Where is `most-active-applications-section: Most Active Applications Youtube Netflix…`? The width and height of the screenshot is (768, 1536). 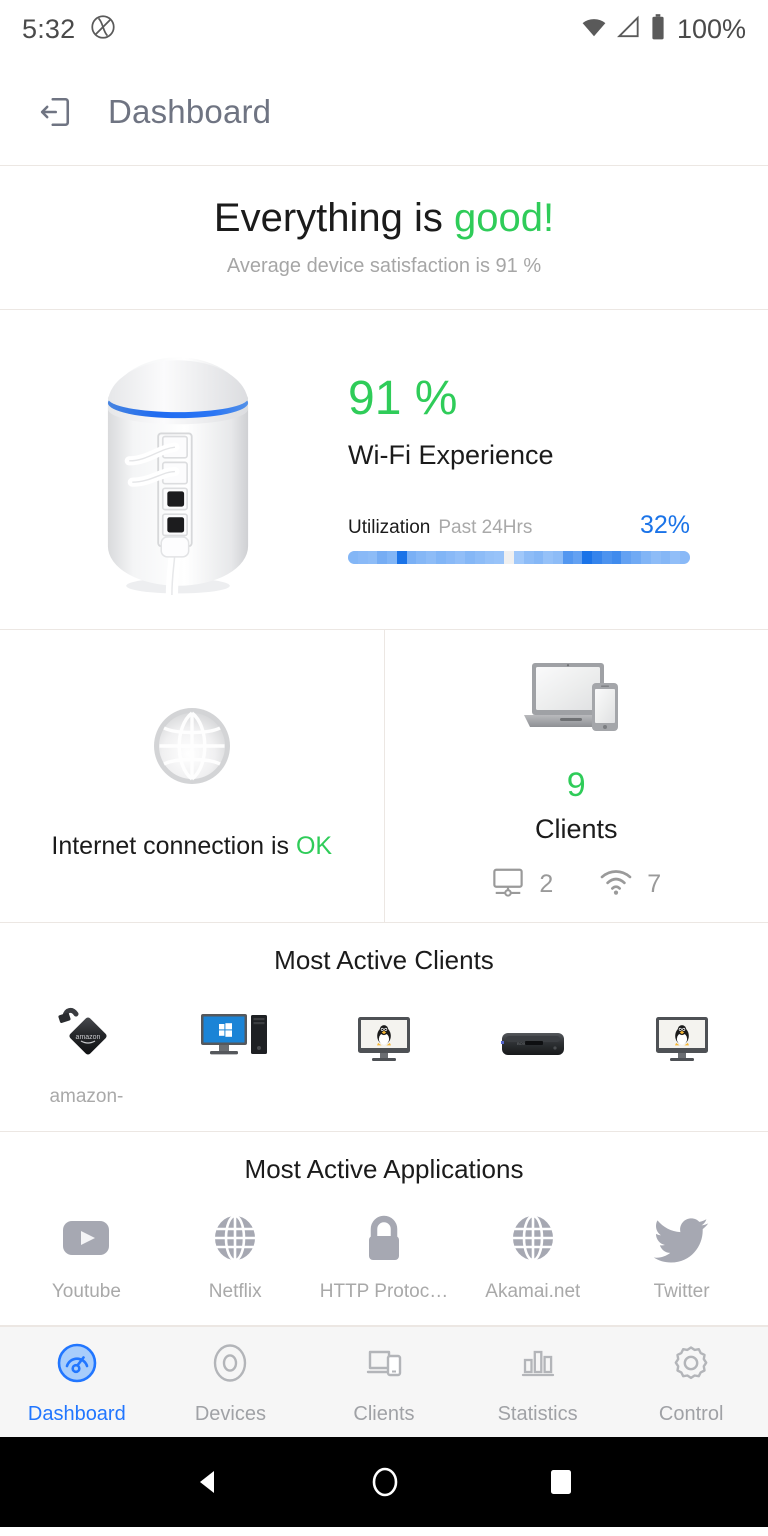
most-active-applications-section: Most Active Applications Youtube Netflix… is located at coordinates (384, 1229).